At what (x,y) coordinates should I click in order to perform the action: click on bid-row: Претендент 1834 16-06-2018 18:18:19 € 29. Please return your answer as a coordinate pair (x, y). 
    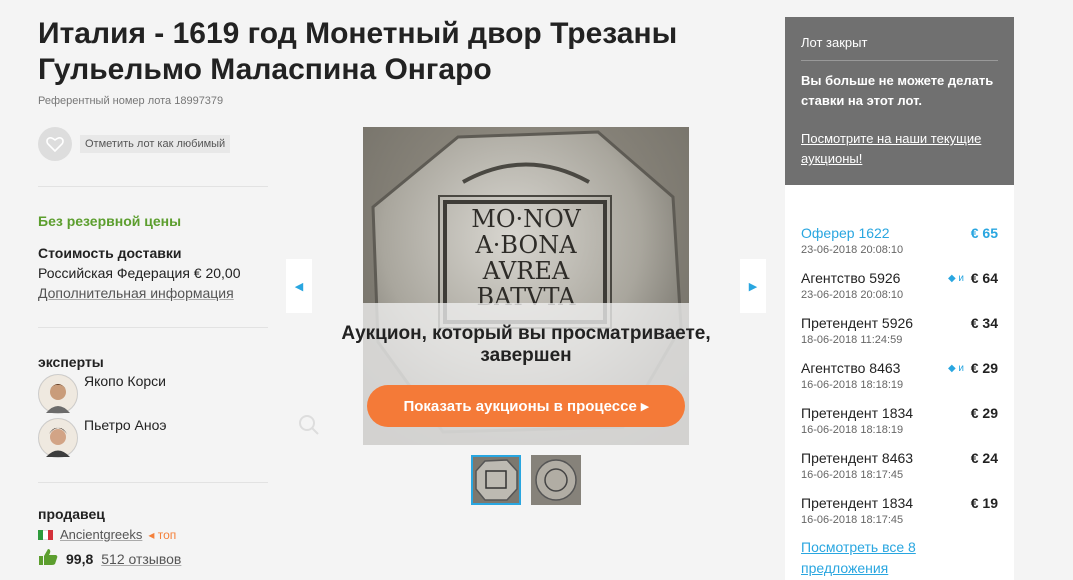
    Looking at the image, I should click on (899, 427).